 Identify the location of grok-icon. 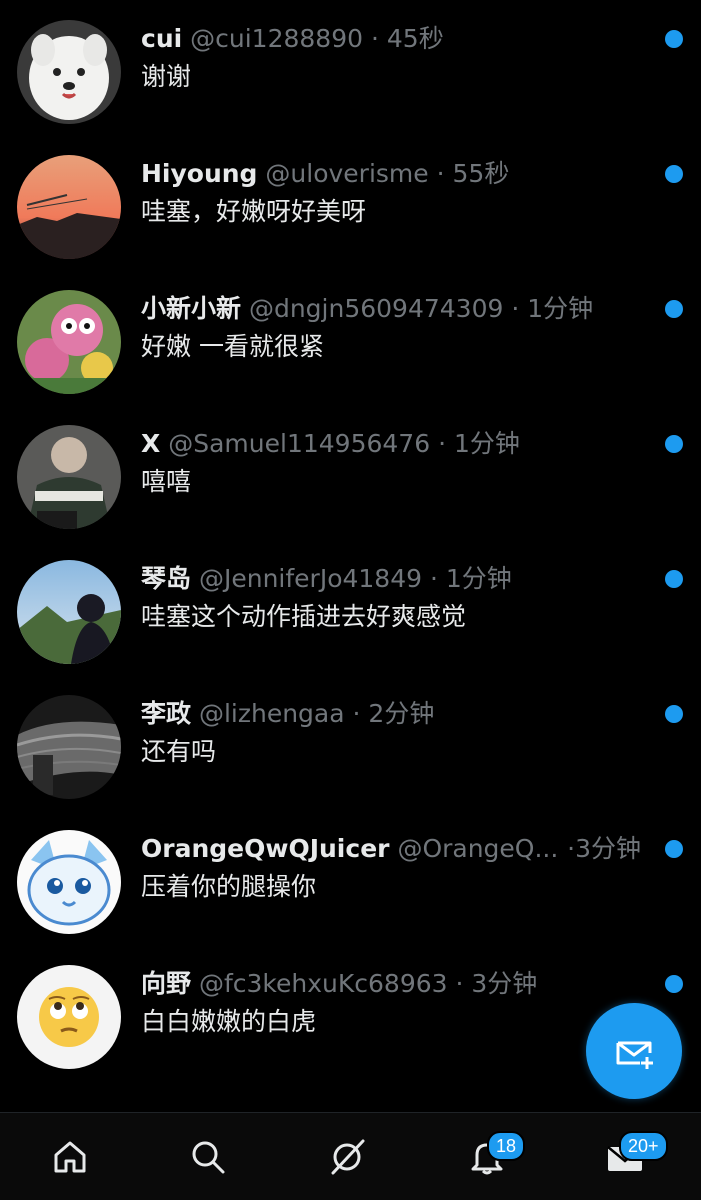
(348, 1156).